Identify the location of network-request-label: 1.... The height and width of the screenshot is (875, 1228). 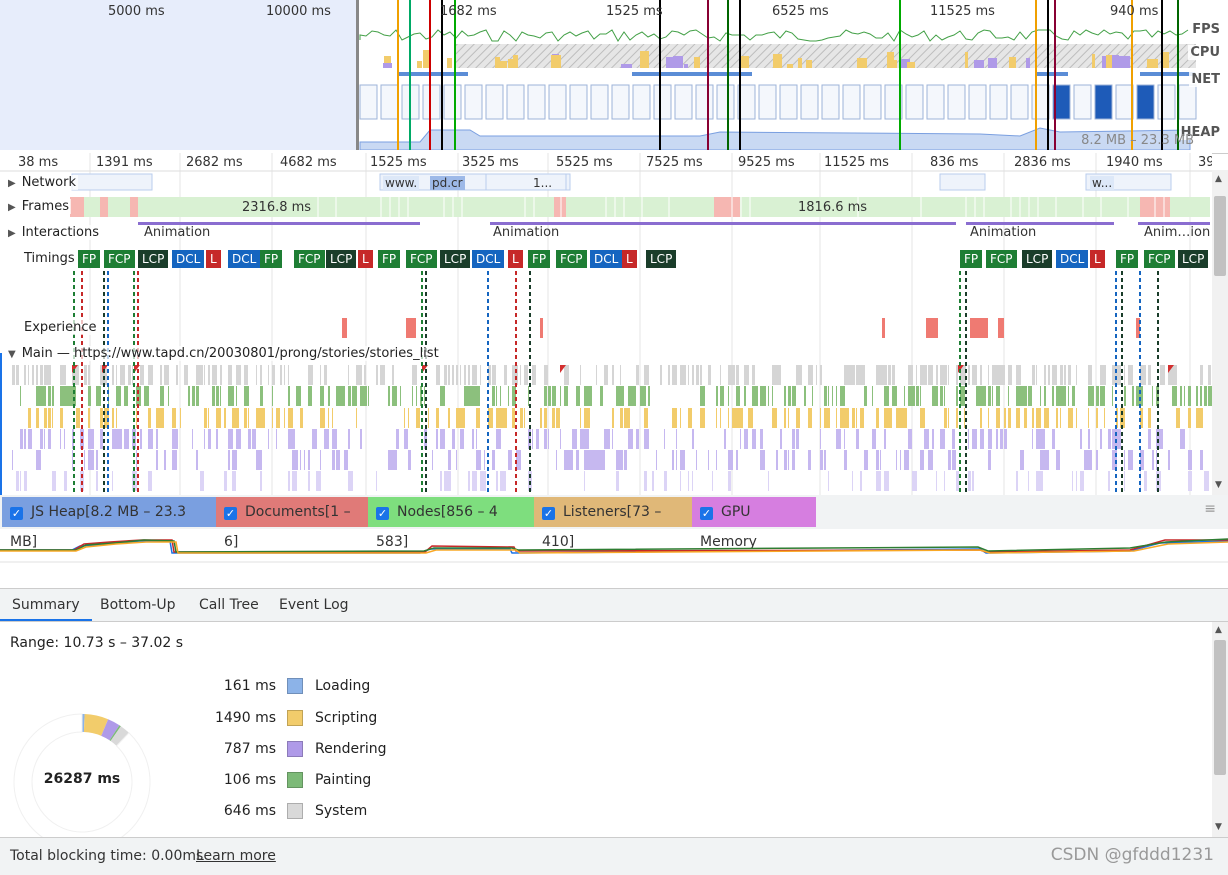
(542, 183).